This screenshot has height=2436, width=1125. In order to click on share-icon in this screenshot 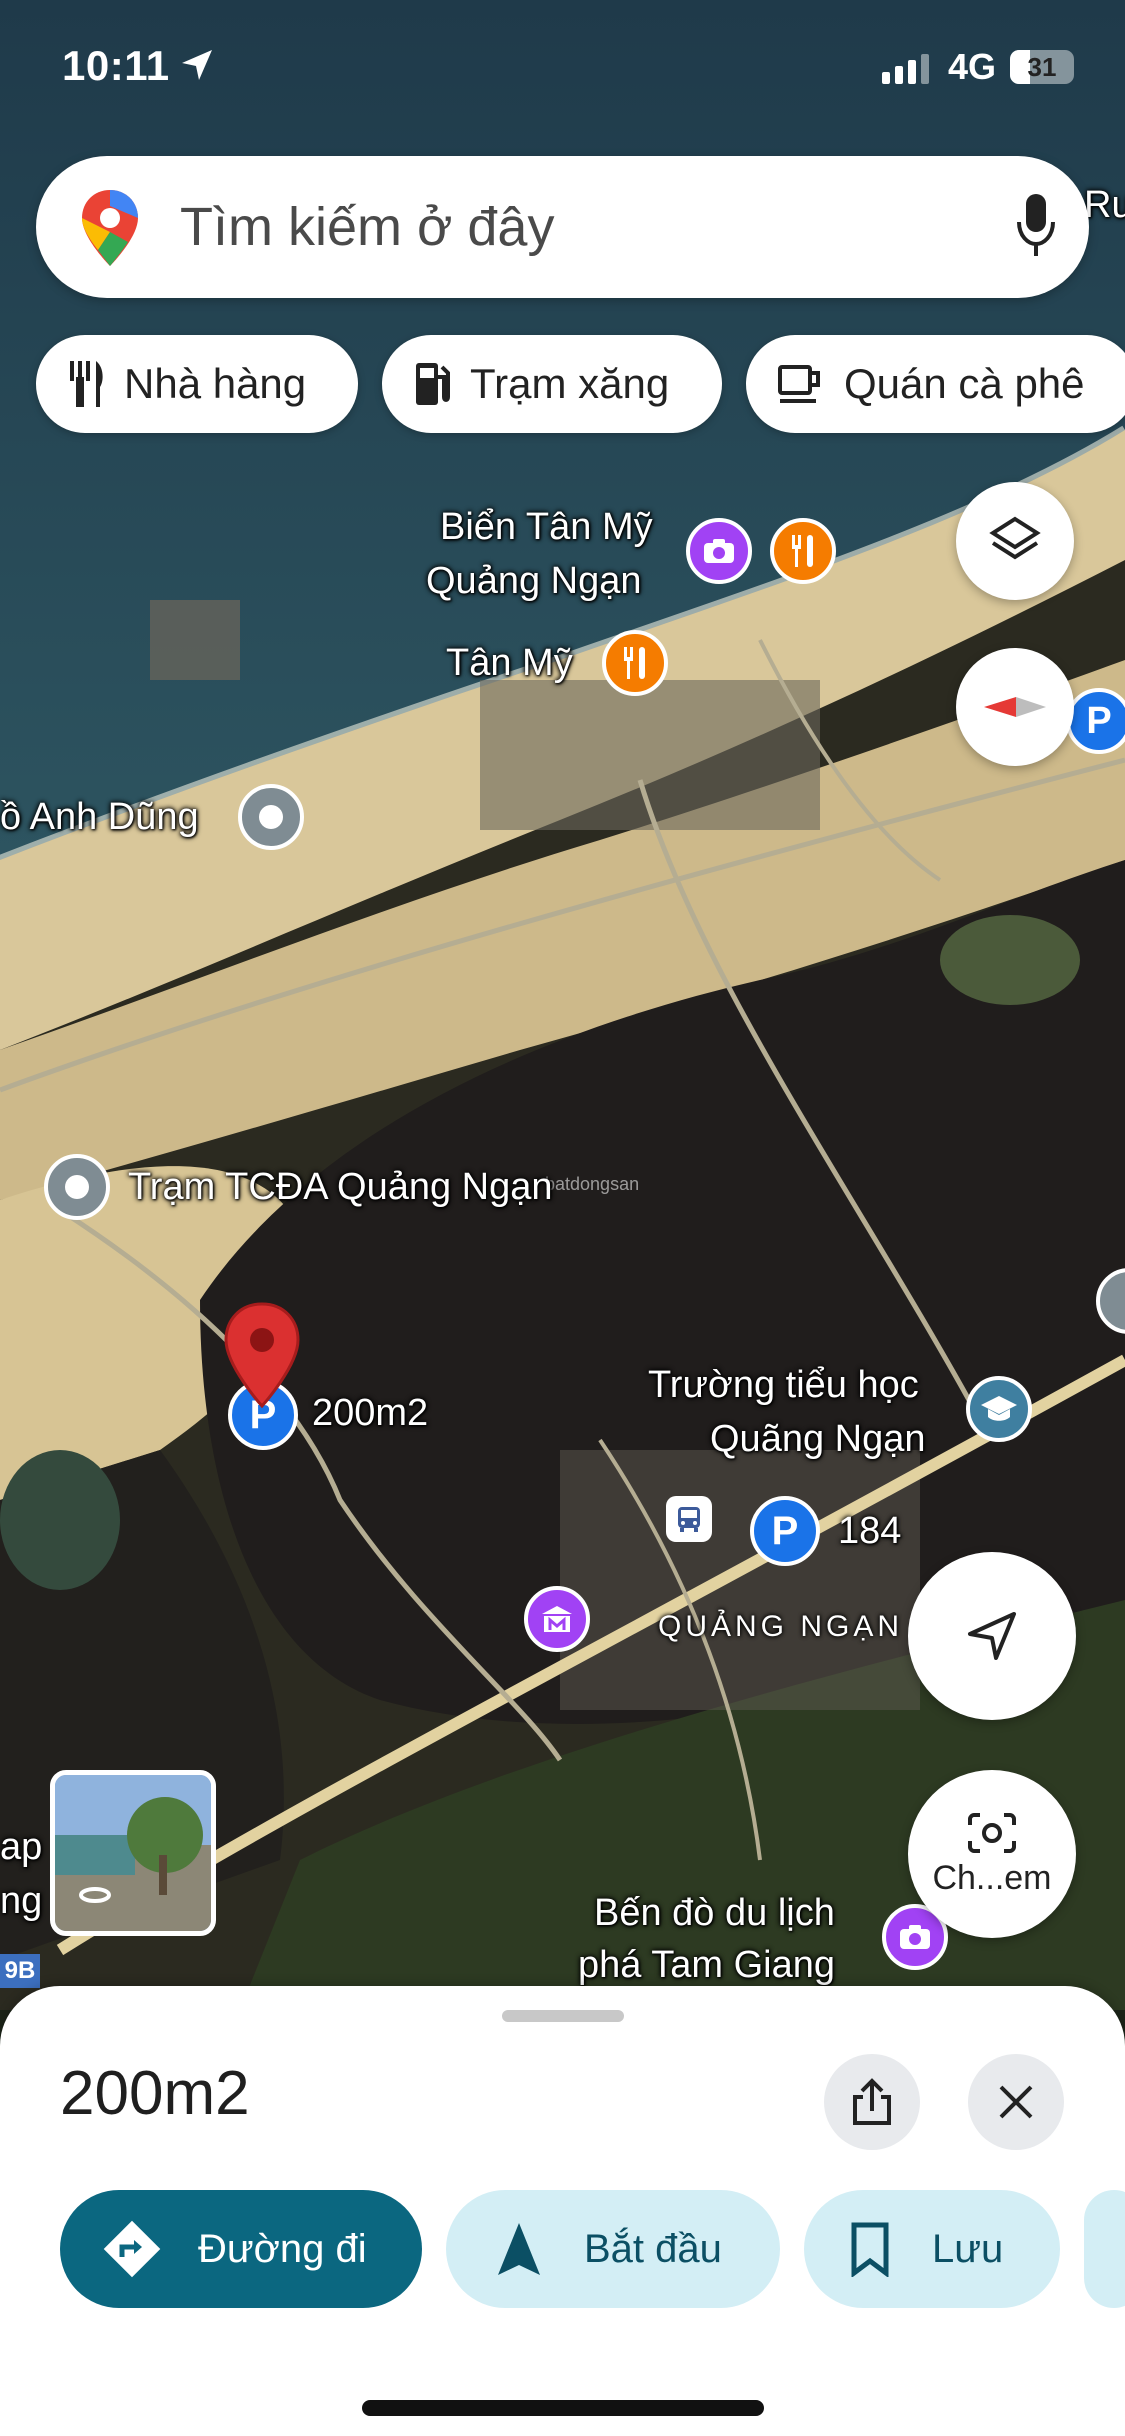, I will do `click(872, 2101)`.